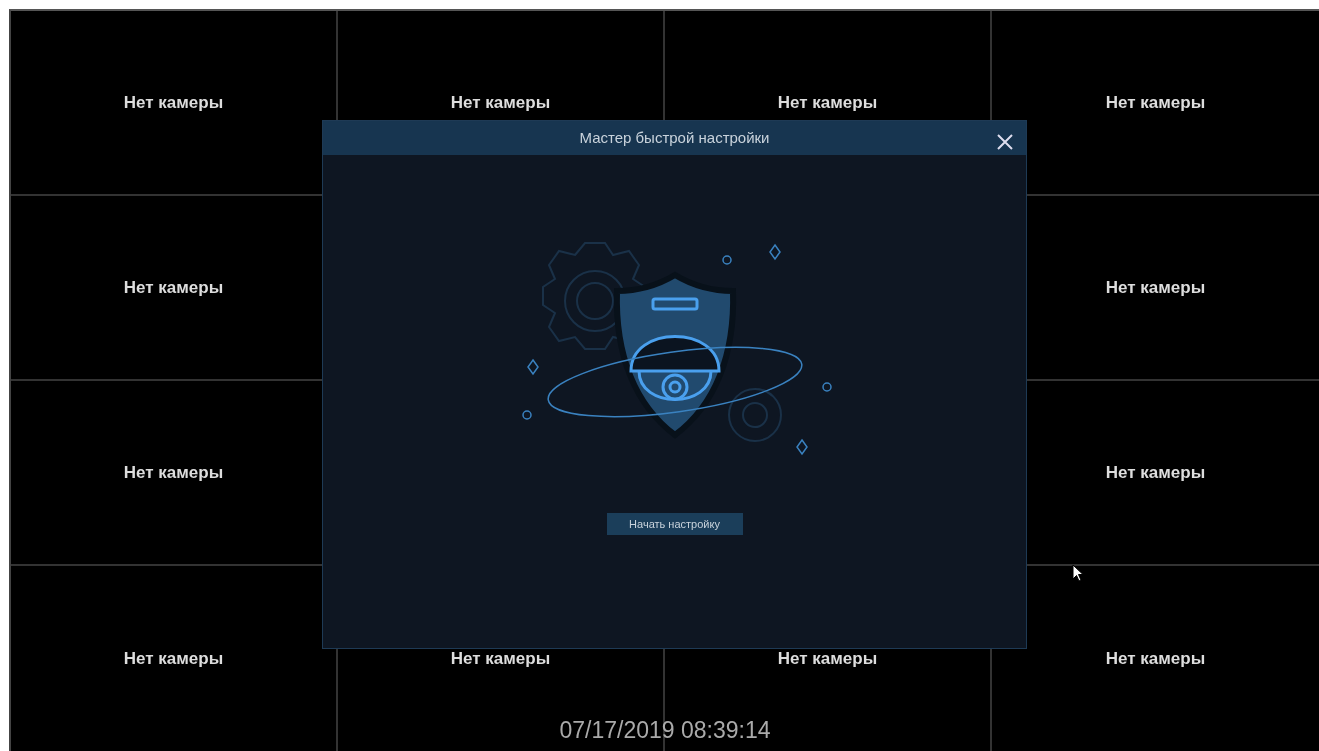 The image size is (1319, 751). What do you see at coordinates (674, 137) in the screenshot?
I see `dialog-title: Мастер быстрой настройки` at bounding box center [674, 137].